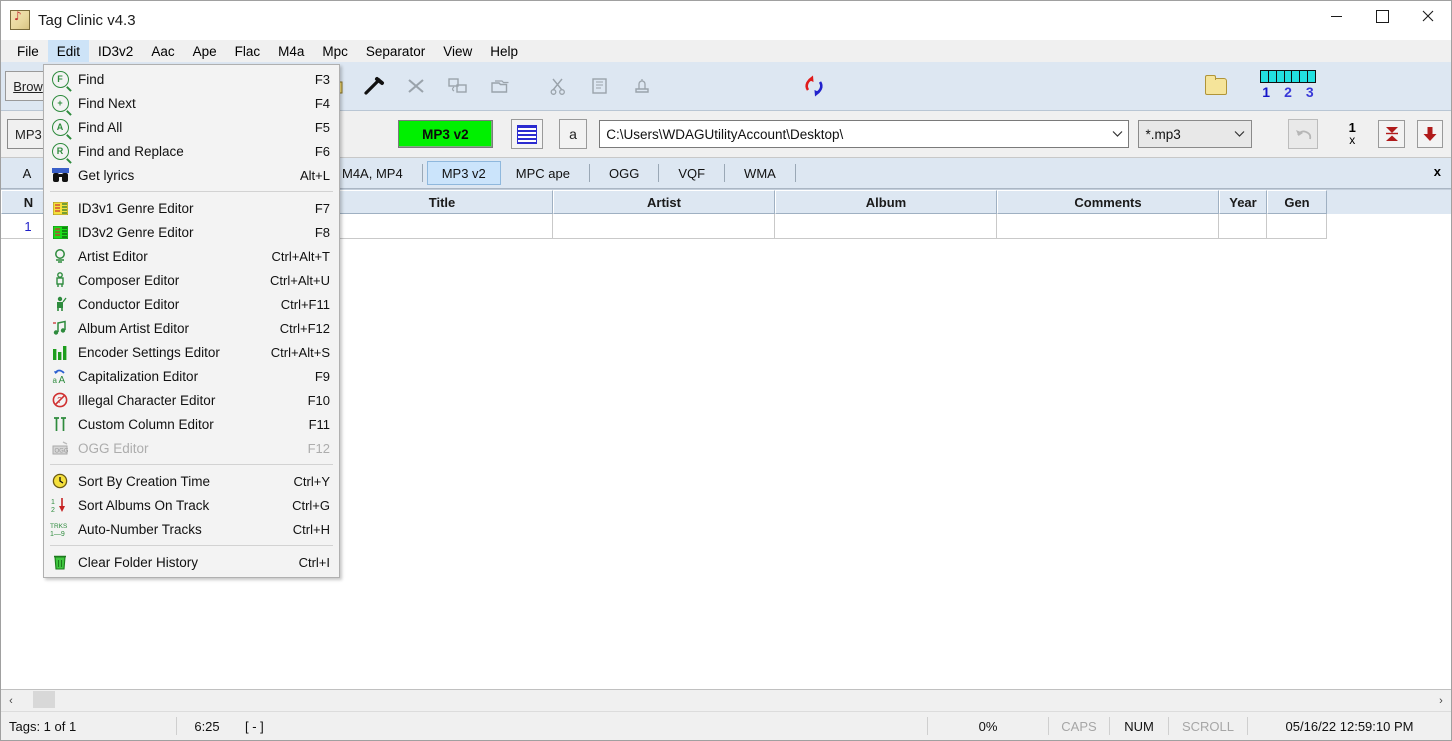 This screenshot has width=1452, height=741. What do you see at coordinates (191, 328) in the screenshot?
I see `menu-item-album-artist-editor: Album Artist Editor Ctrl+F12` at bounding box center [191, 328].